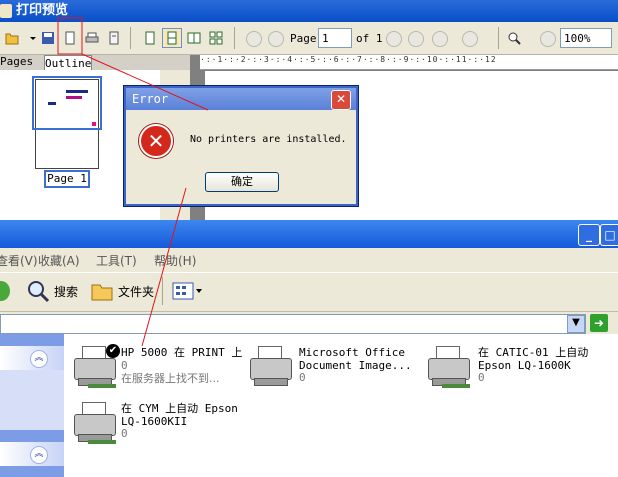 This screenshot has height=477, width=618. I want to click on back-button, so click(440, 39).